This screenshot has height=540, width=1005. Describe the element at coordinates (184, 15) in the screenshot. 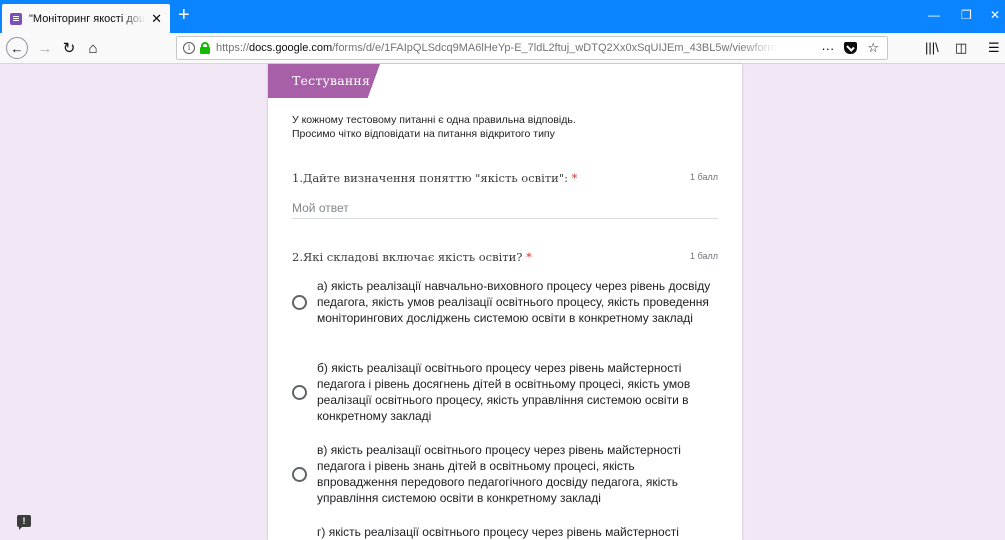

I see `new-tab-button: +` at that location.